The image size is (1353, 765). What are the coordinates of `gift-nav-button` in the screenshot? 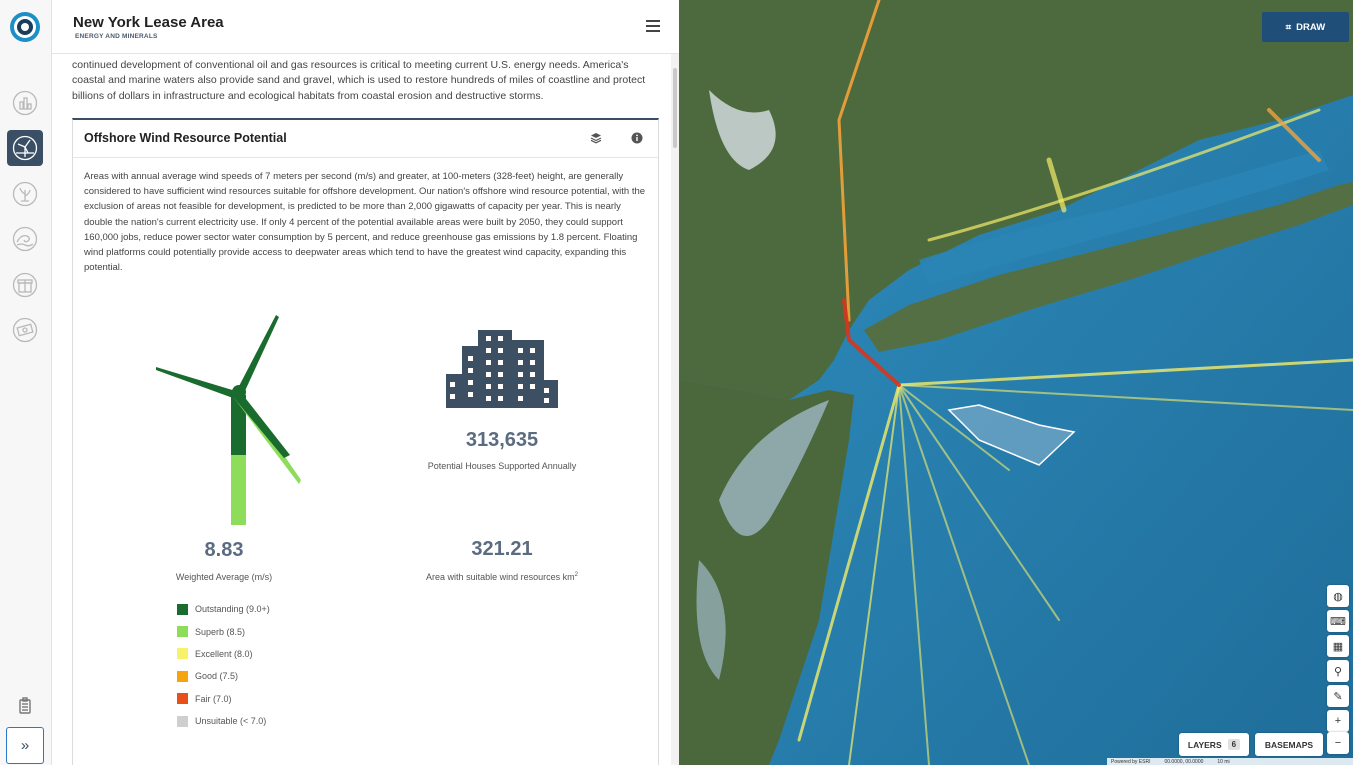 It's located at (25, 285).